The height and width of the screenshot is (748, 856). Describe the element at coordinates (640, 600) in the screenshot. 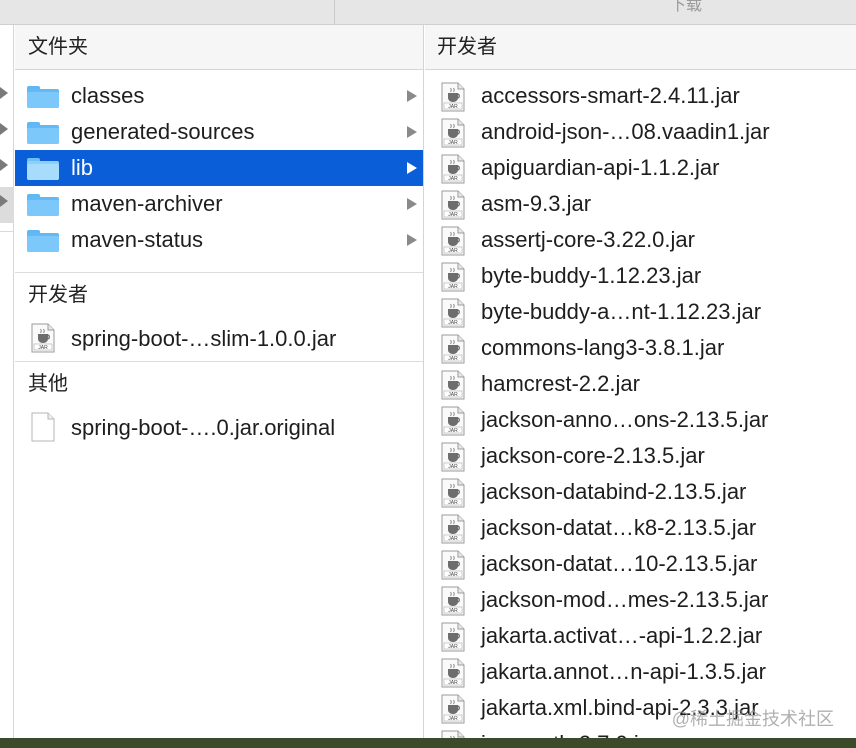

I see `jar-file-item: JAR jackson-mod…mes-2.13.5.jar` at that location.